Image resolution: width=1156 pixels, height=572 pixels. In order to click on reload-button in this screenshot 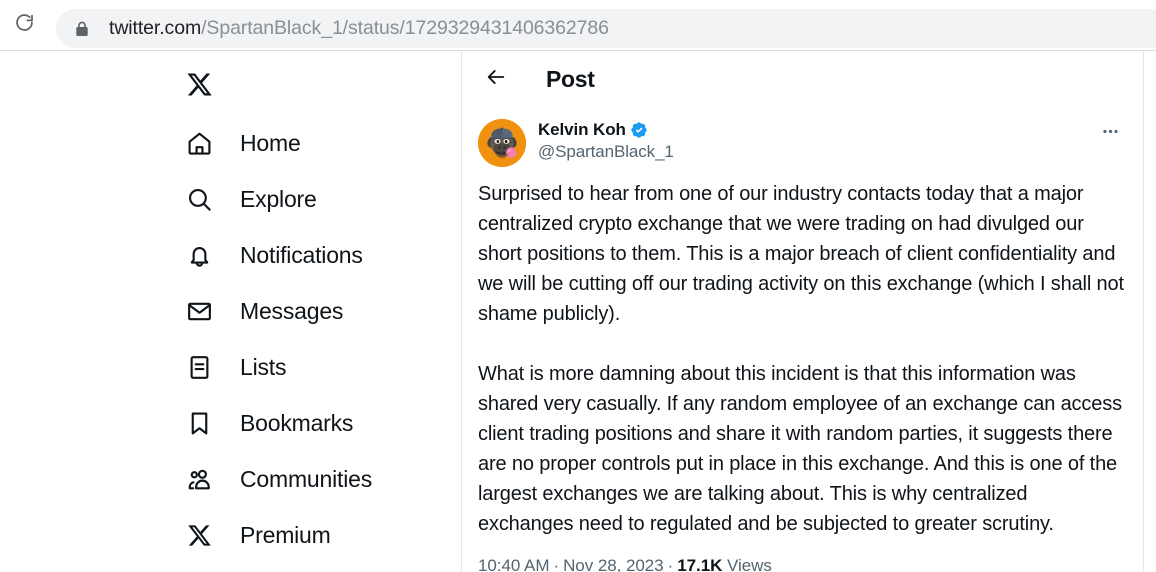, I will do `click(24, 25)`.